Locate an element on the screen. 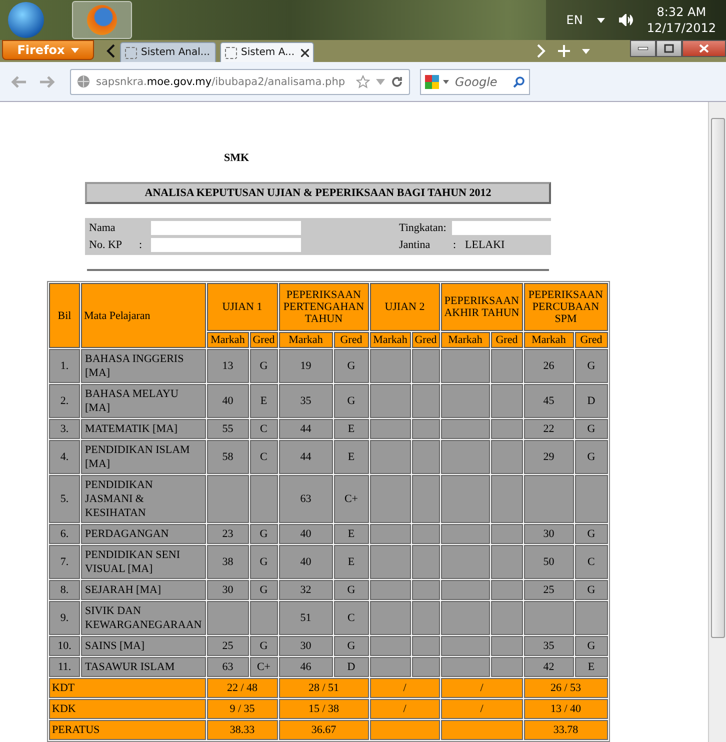  column-header: PEPERIKSAAN AKHIR TAHUN is located at coordinates (481, 307).